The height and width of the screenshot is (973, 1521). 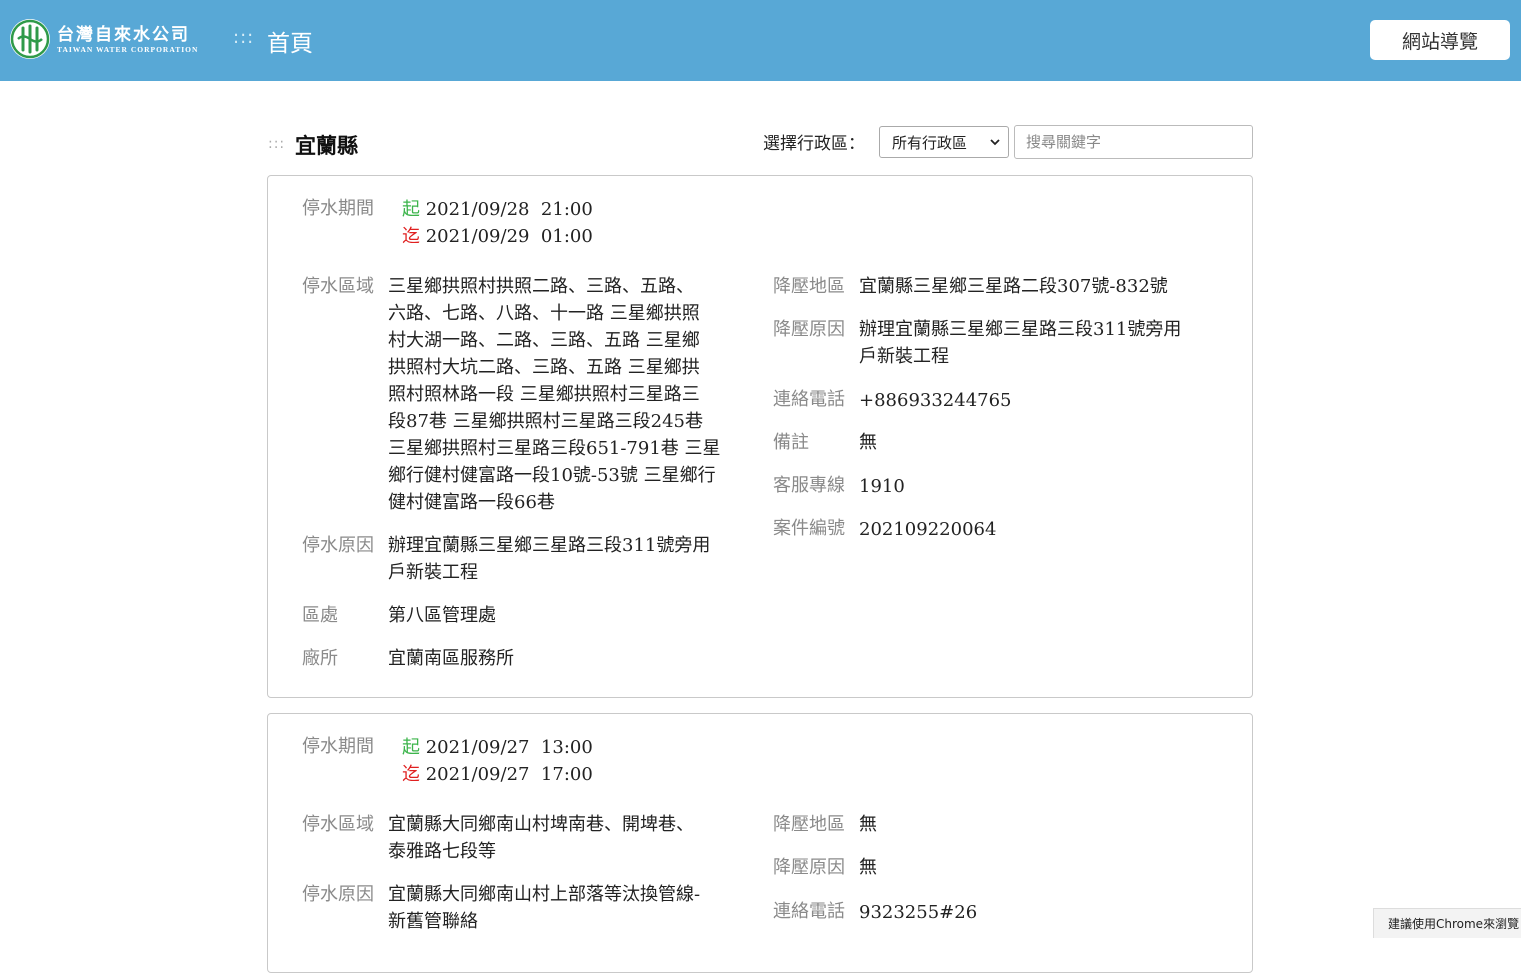 What do you see at coordinates (433, 572) in the screenshot?
I see `reason-line: 戶新裝工程` at bounding box center [433, 572].